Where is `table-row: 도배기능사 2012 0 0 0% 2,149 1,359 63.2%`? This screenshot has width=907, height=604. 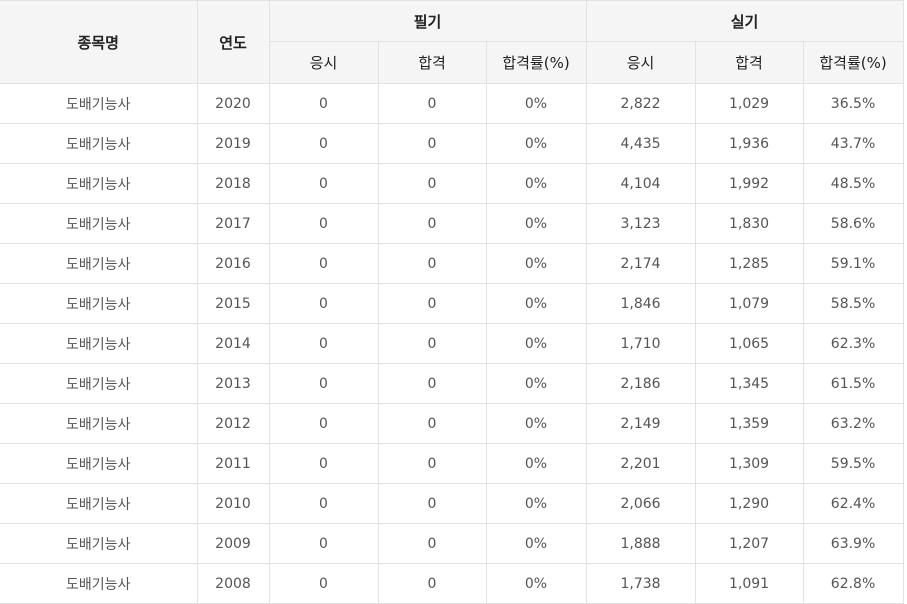 table-row: 도배기능사 2012 0 0 0% 2,149 1,359 63.2% is located at coordinates (452, 423).